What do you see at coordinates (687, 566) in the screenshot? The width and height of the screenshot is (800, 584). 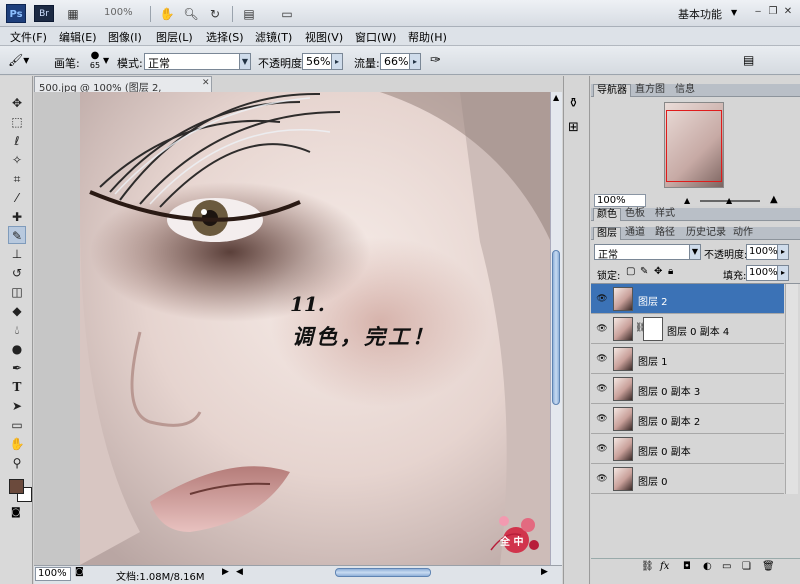 I see `add-mask-icon: ◘` at bounding box center [687, 566].